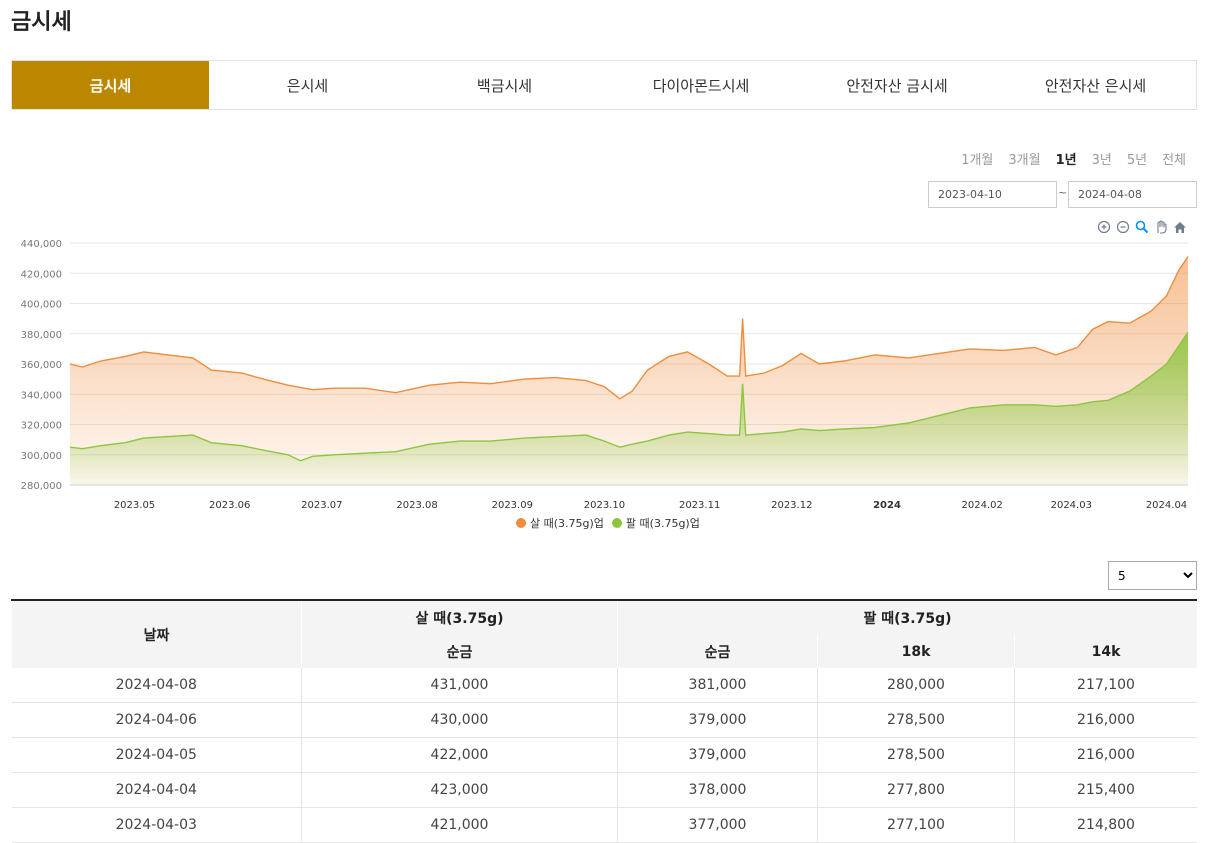 The width and height of the screenshot is (1212, 843). What do you see at coordinates (156, 825) in the screenshot?
I see `date-cell: 2024-04-03` at bounding box center [156, 825].